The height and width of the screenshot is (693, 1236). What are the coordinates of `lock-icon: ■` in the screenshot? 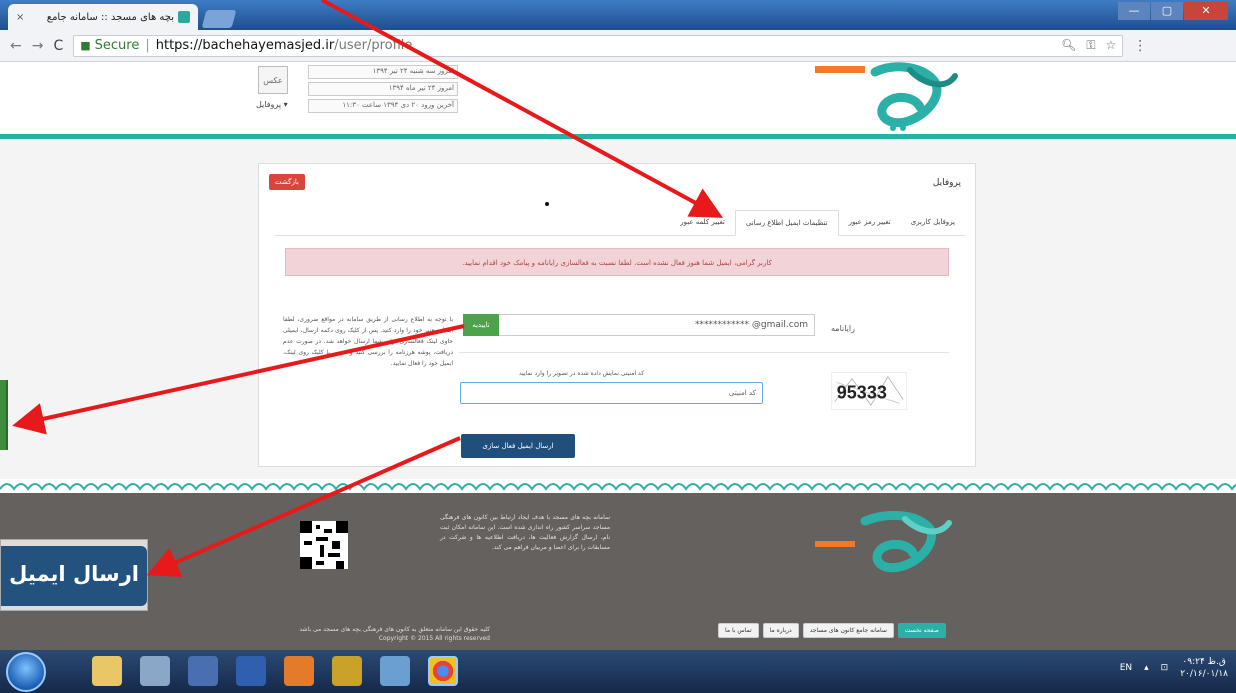 It's located at (85, 45).